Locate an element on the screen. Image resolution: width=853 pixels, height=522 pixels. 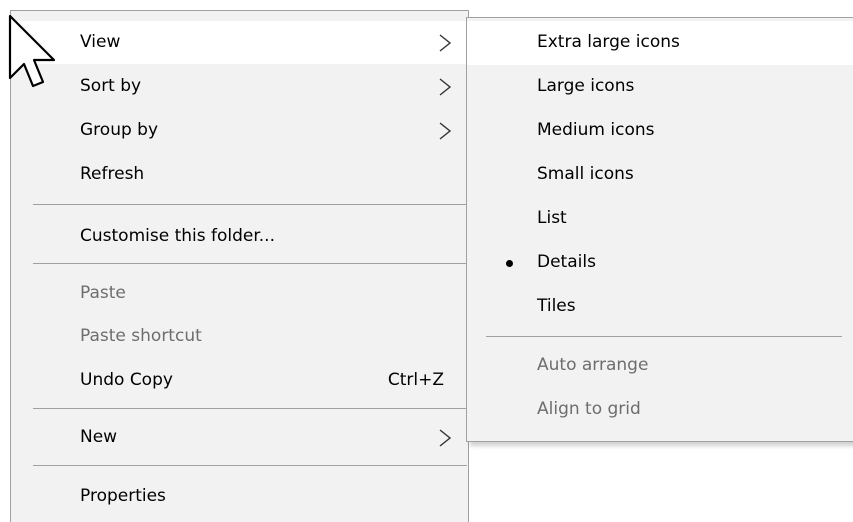
menu-item-paste-shortcut: Paste shortcut is located at coordinates (239, 336).